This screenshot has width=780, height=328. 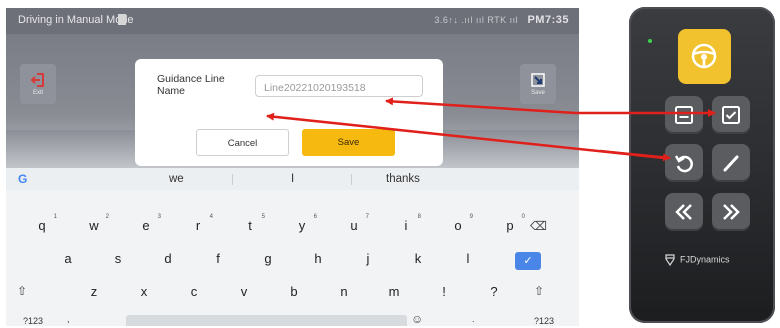 What do you see at coordinates (544, 321) in the screenshot?
I see `symbols-key-right: ?123` at bounding box center [544, 321].